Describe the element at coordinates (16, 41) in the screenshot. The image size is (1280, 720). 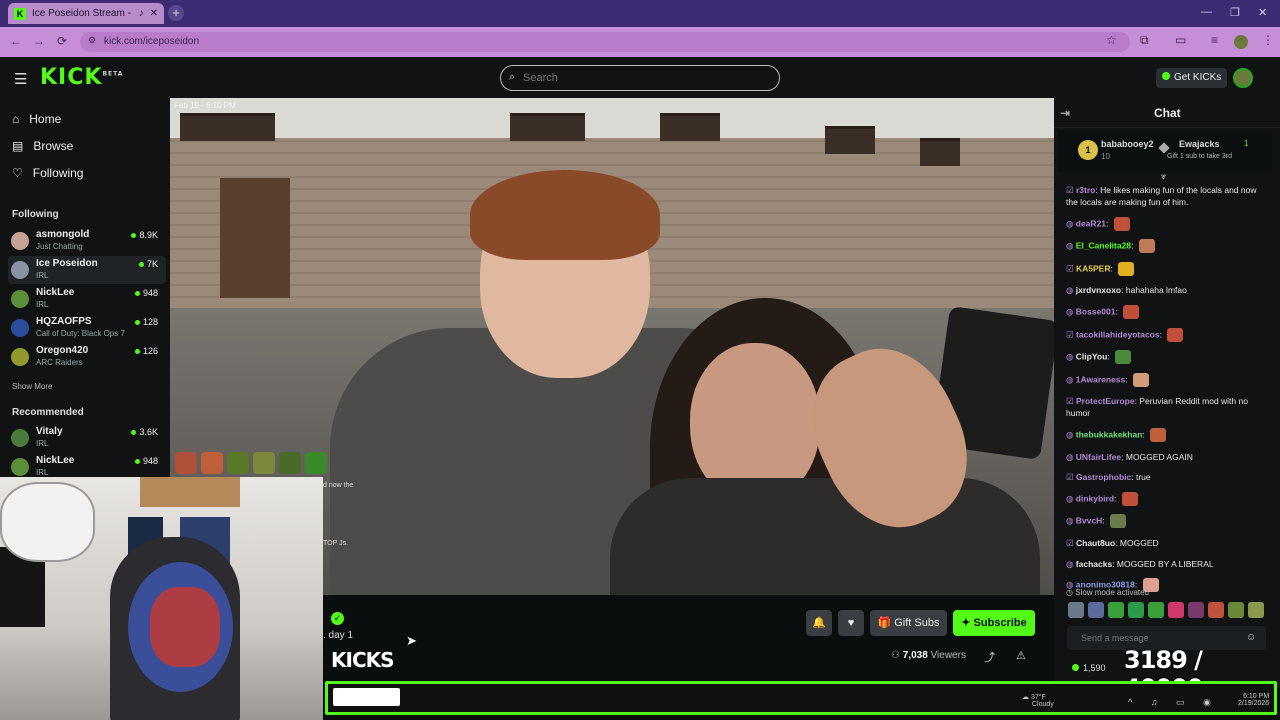
I see `back-icon: ←` at that location.